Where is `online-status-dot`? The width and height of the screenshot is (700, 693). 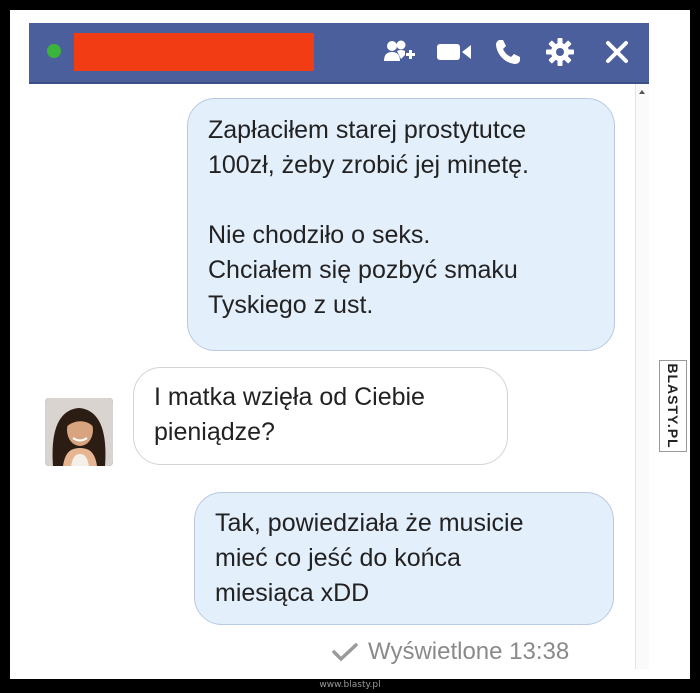 online-status-dot is located at coordinates (54, 51).